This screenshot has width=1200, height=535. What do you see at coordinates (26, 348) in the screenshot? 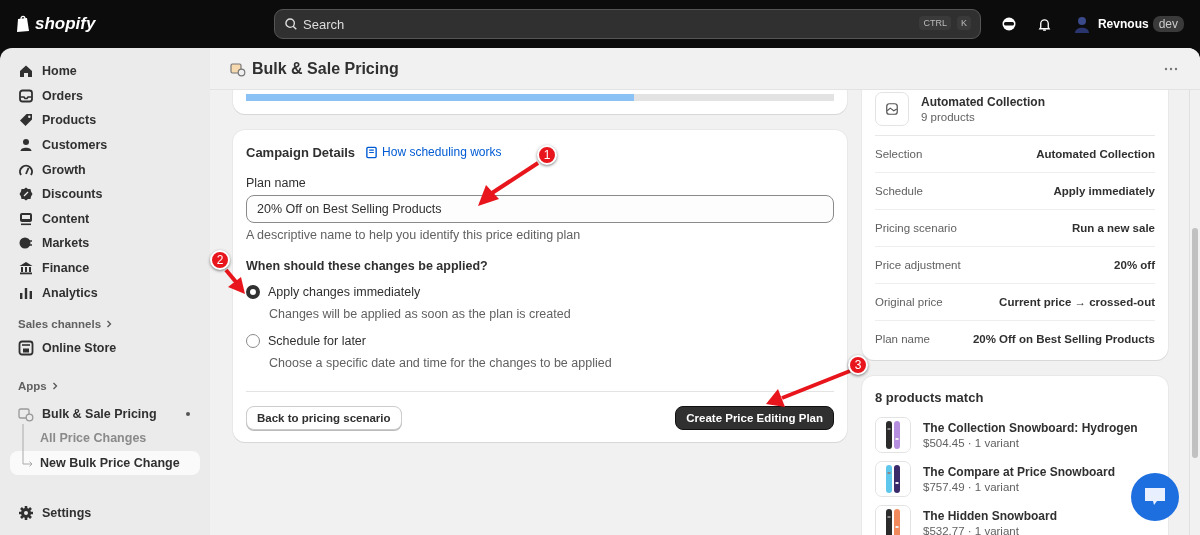
I see `storefront-icon` at bounding box center [26, 348].